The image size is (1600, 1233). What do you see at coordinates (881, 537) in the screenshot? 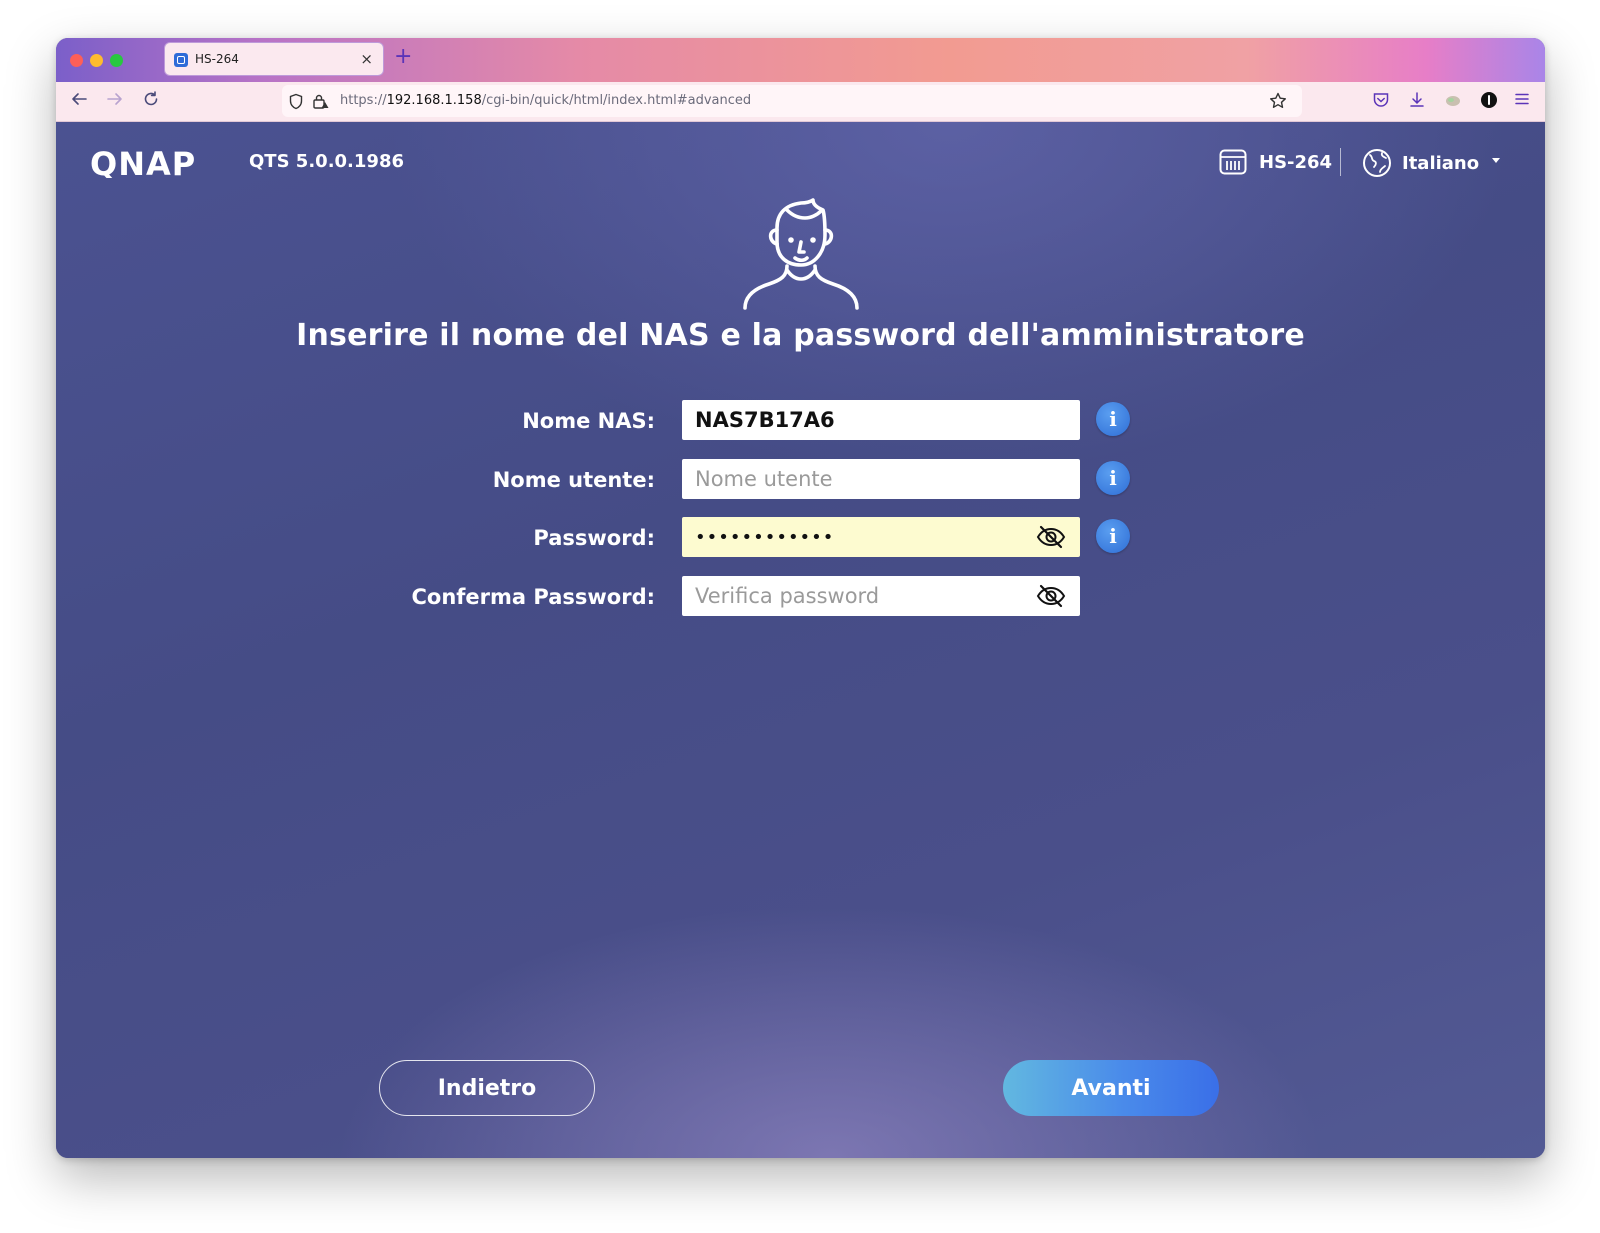
I see `password-input` at bounding box center [881, 537].